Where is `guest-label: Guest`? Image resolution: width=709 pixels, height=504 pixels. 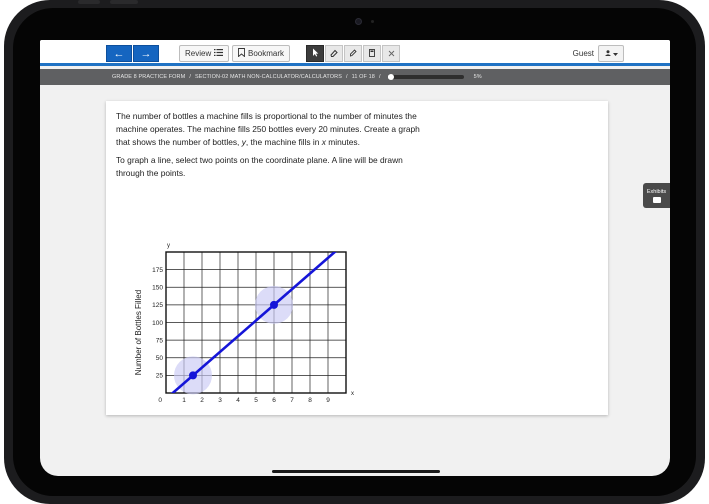
guest-label: Guest is located at coordinates (583, 53).